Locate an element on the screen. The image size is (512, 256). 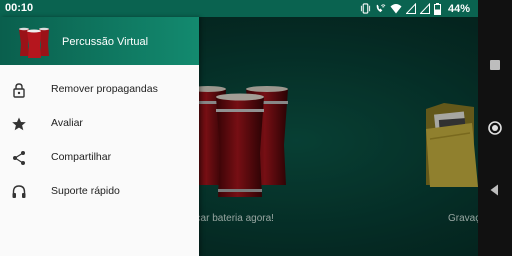
wifi-icon is located at coordinates (396, 9).